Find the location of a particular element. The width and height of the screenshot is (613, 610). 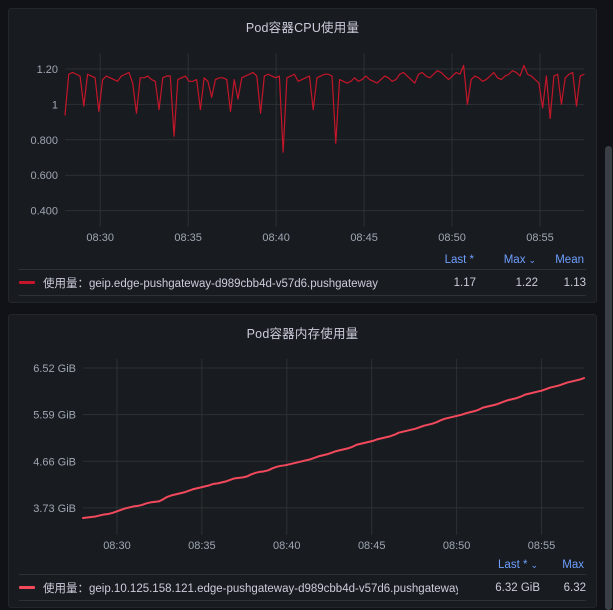

legend-header-row-memory: Last * ⌄ Max is located at coordinates (302, 564).